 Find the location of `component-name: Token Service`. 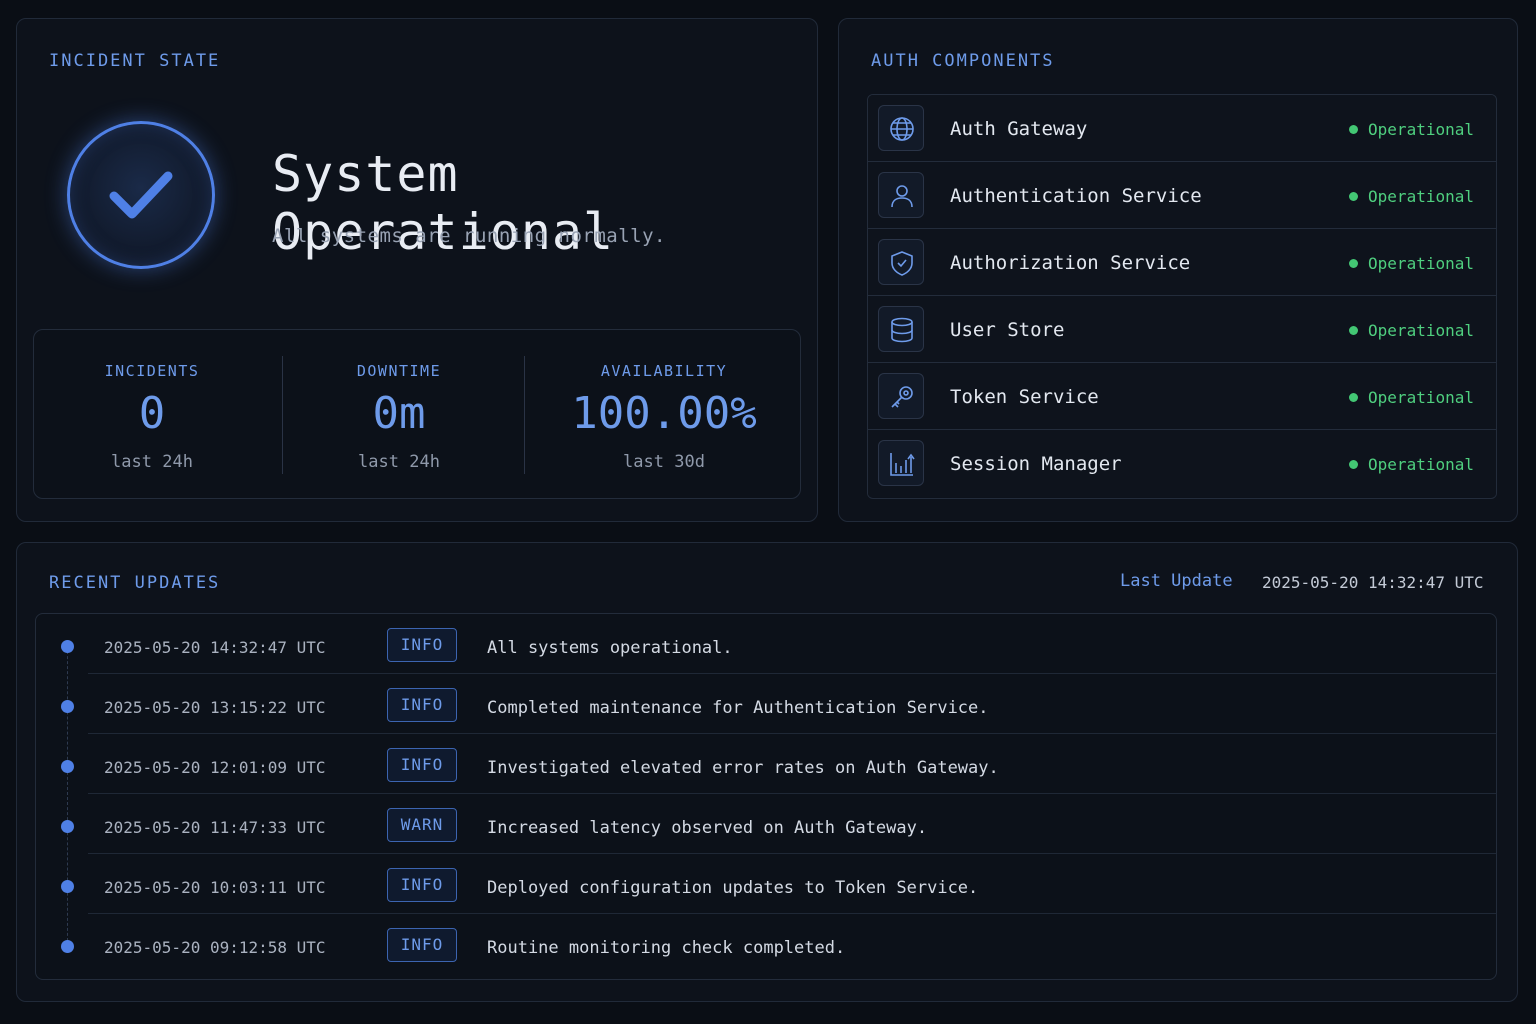

component-name: Token Service is located at coordinates (1024, 397).